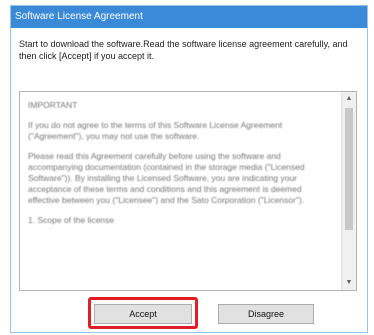 Image resolution: width=374 pixels, height=335 pixels. Describe the element at coordinates (266, 314) in the screenshot. I see `disagree-button: Disagree` at that location.